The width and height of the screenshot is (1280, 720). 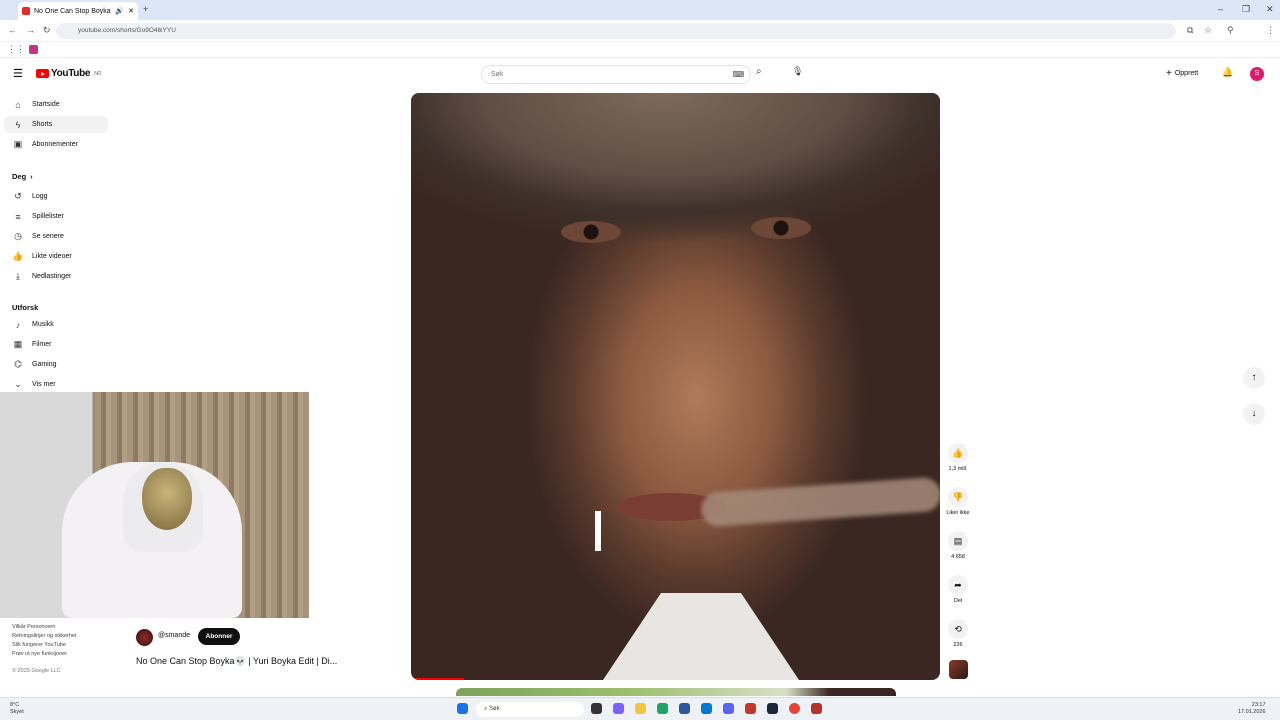 What do you see at coordinates (618, 708) in the screenshot?
I see `copilot-icon` at bounding box center [618, 708].